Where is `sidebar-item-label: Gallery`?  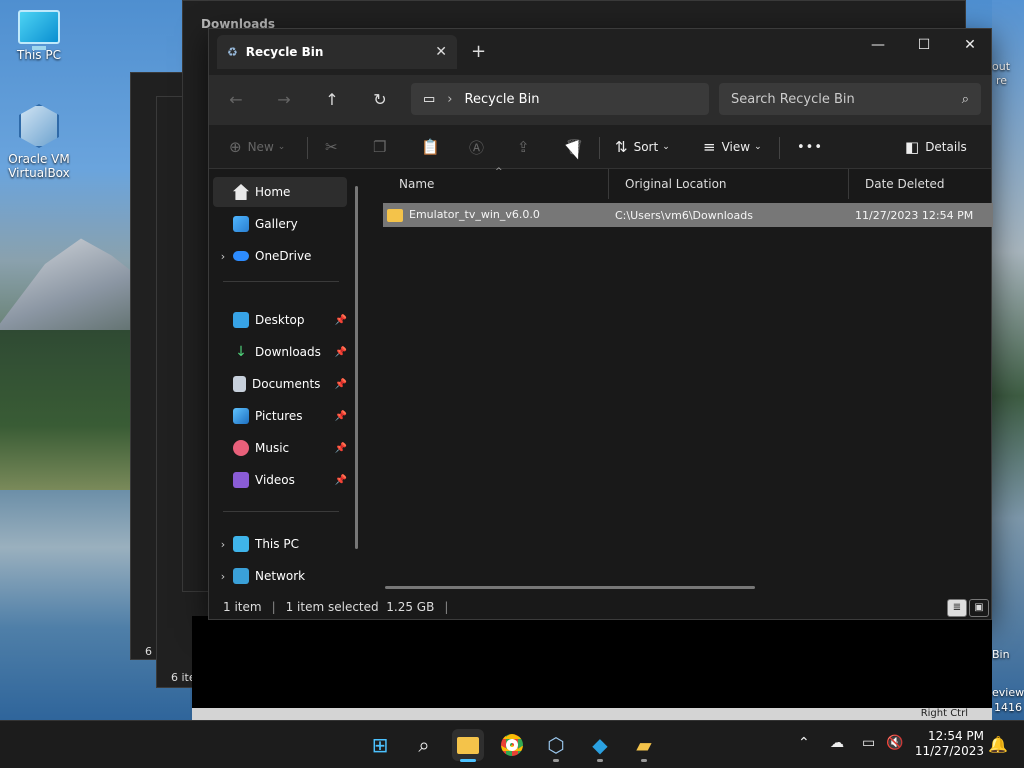
sidebar-item-label: Gallery is located at coordinates (276, 224).